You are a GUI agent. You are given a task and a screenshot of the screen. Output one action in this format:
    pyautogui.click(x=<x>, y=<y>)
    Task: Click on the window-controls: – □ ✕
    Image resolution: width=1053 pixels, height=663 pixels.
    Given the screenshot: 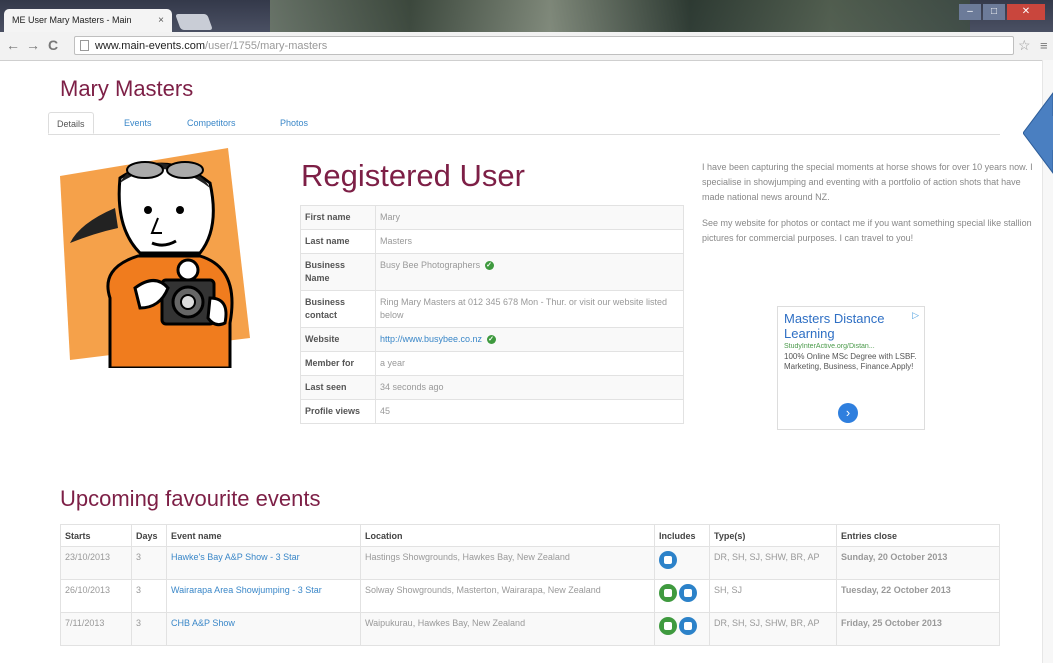 What is the action you would take?
    pyautogui.click(x=1001, y=12)
    